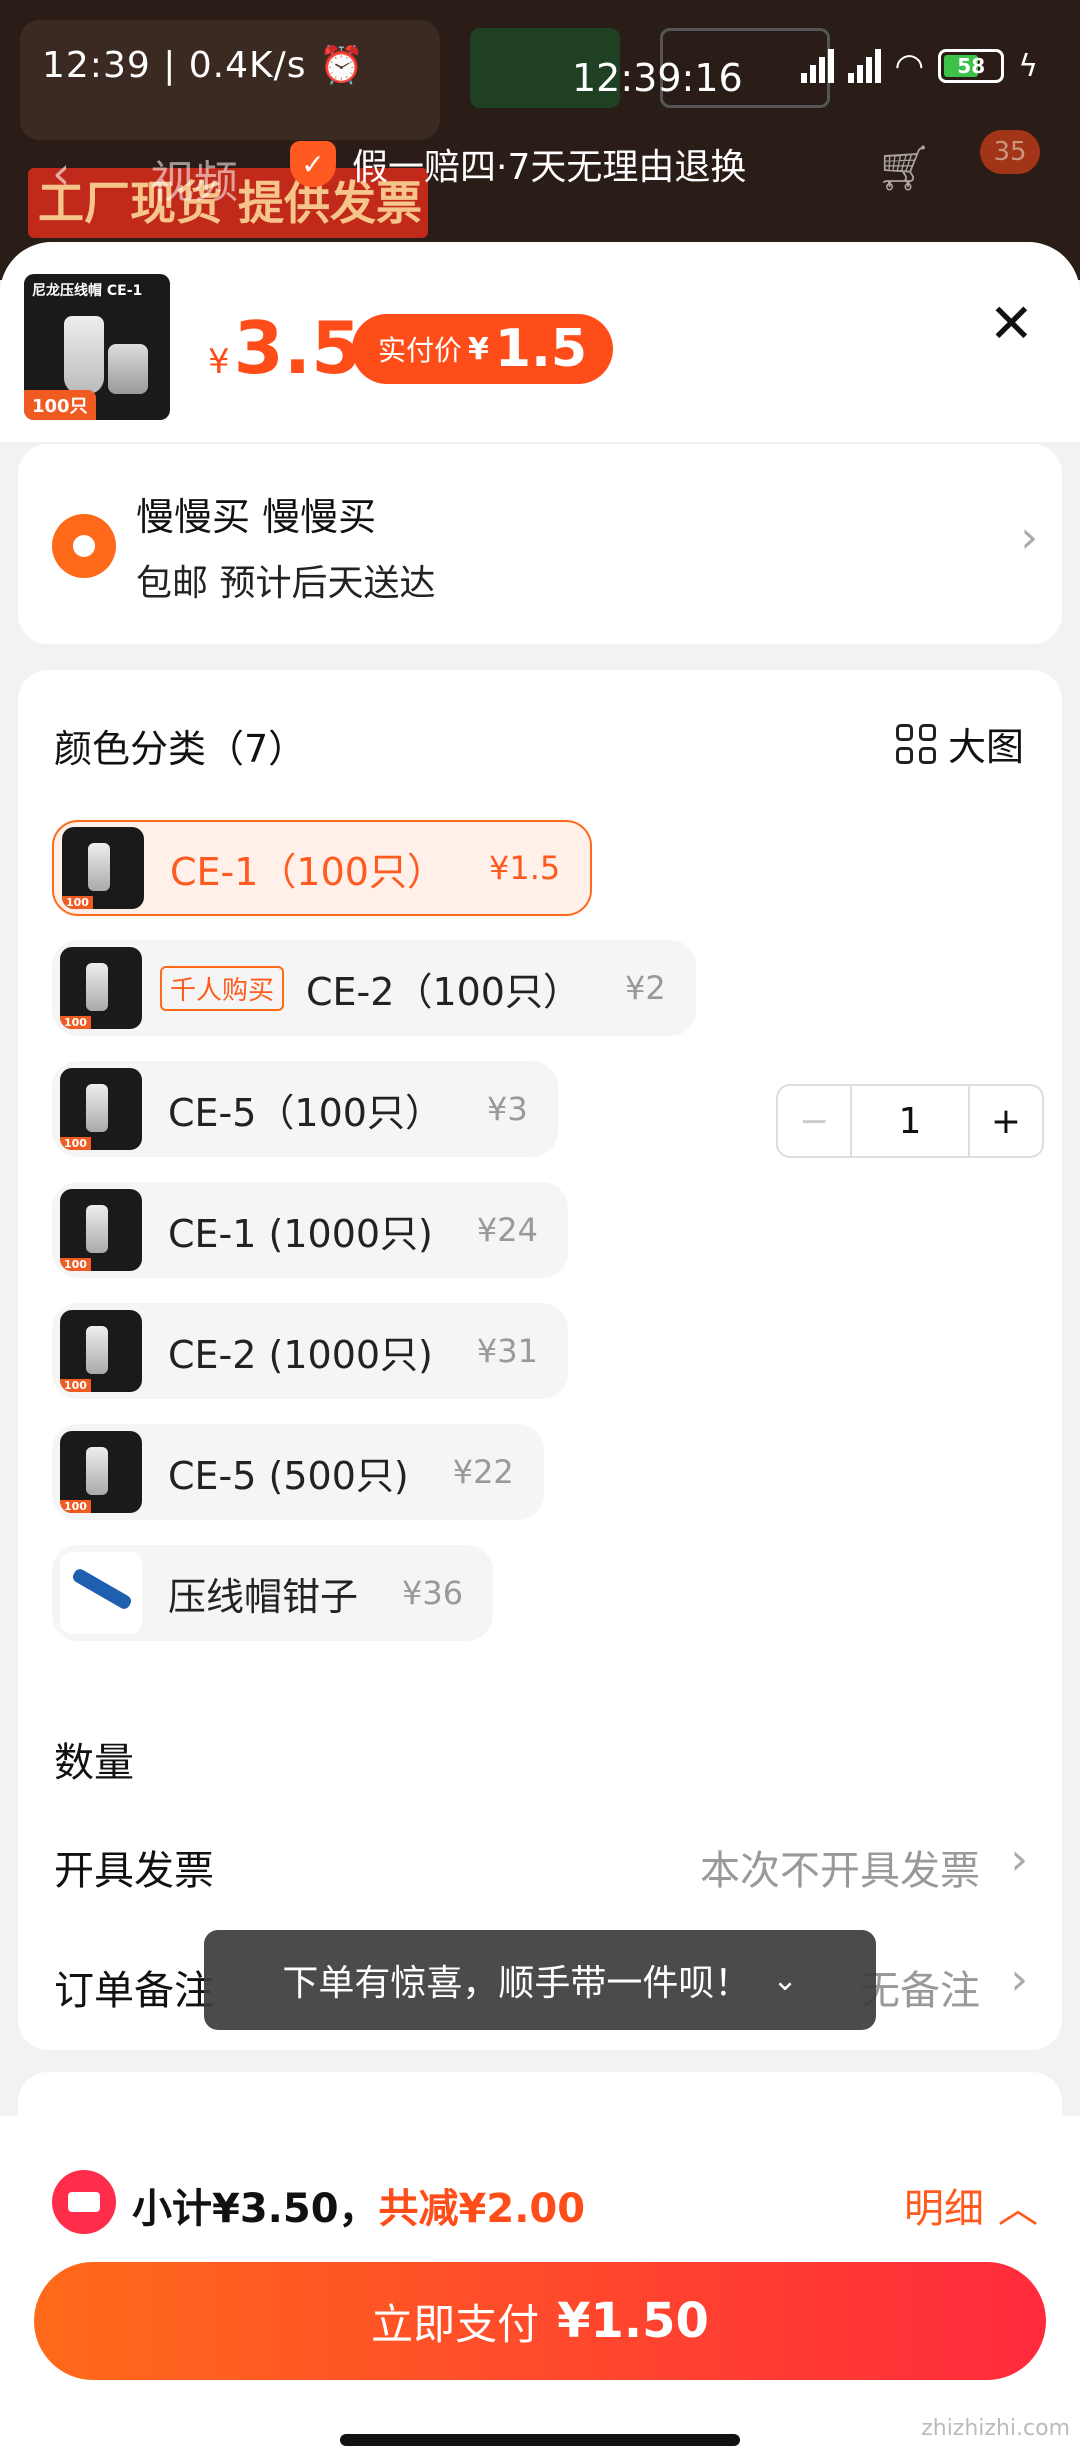  Describe the element at coordinates (60, 405) in the screenshot. I see `thumbnail-tag: 100只` at that location.